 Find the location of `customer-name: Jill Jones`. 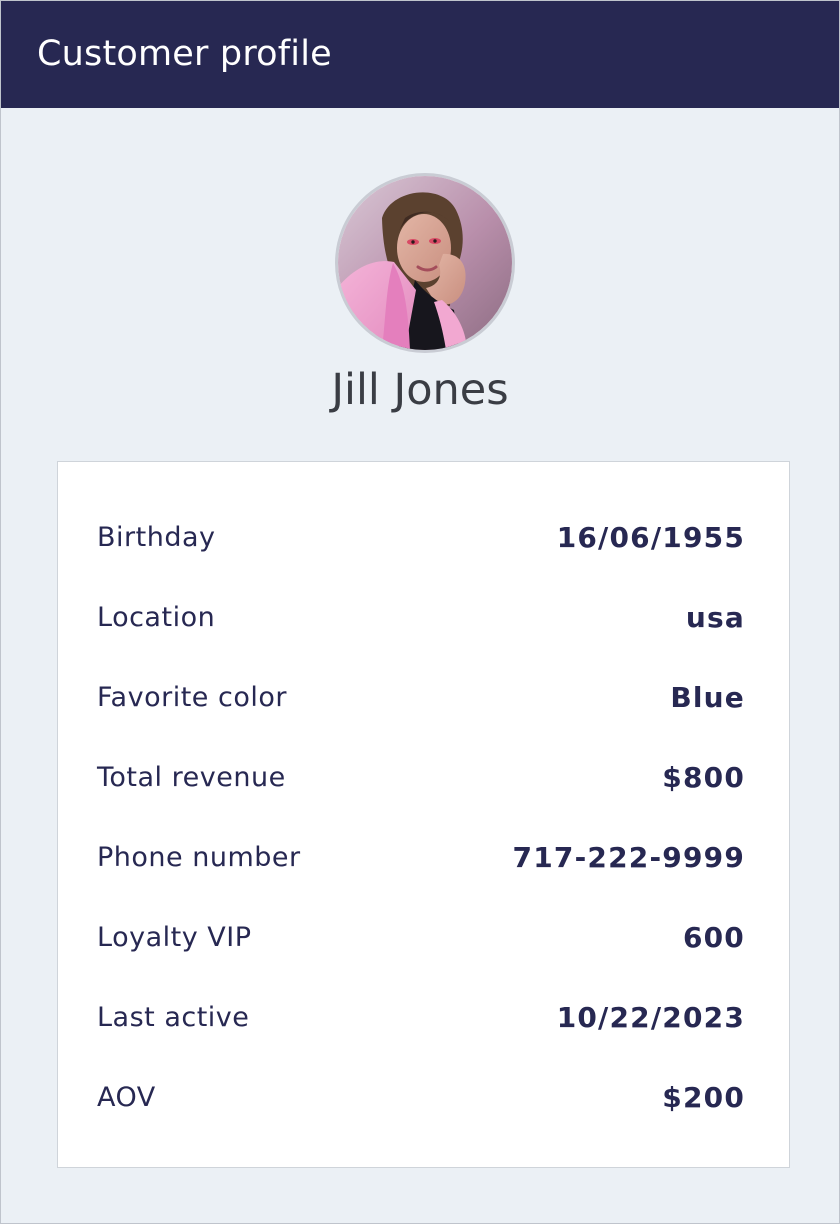

customer-name: Jill Jones is located at coordinates (420, 390).